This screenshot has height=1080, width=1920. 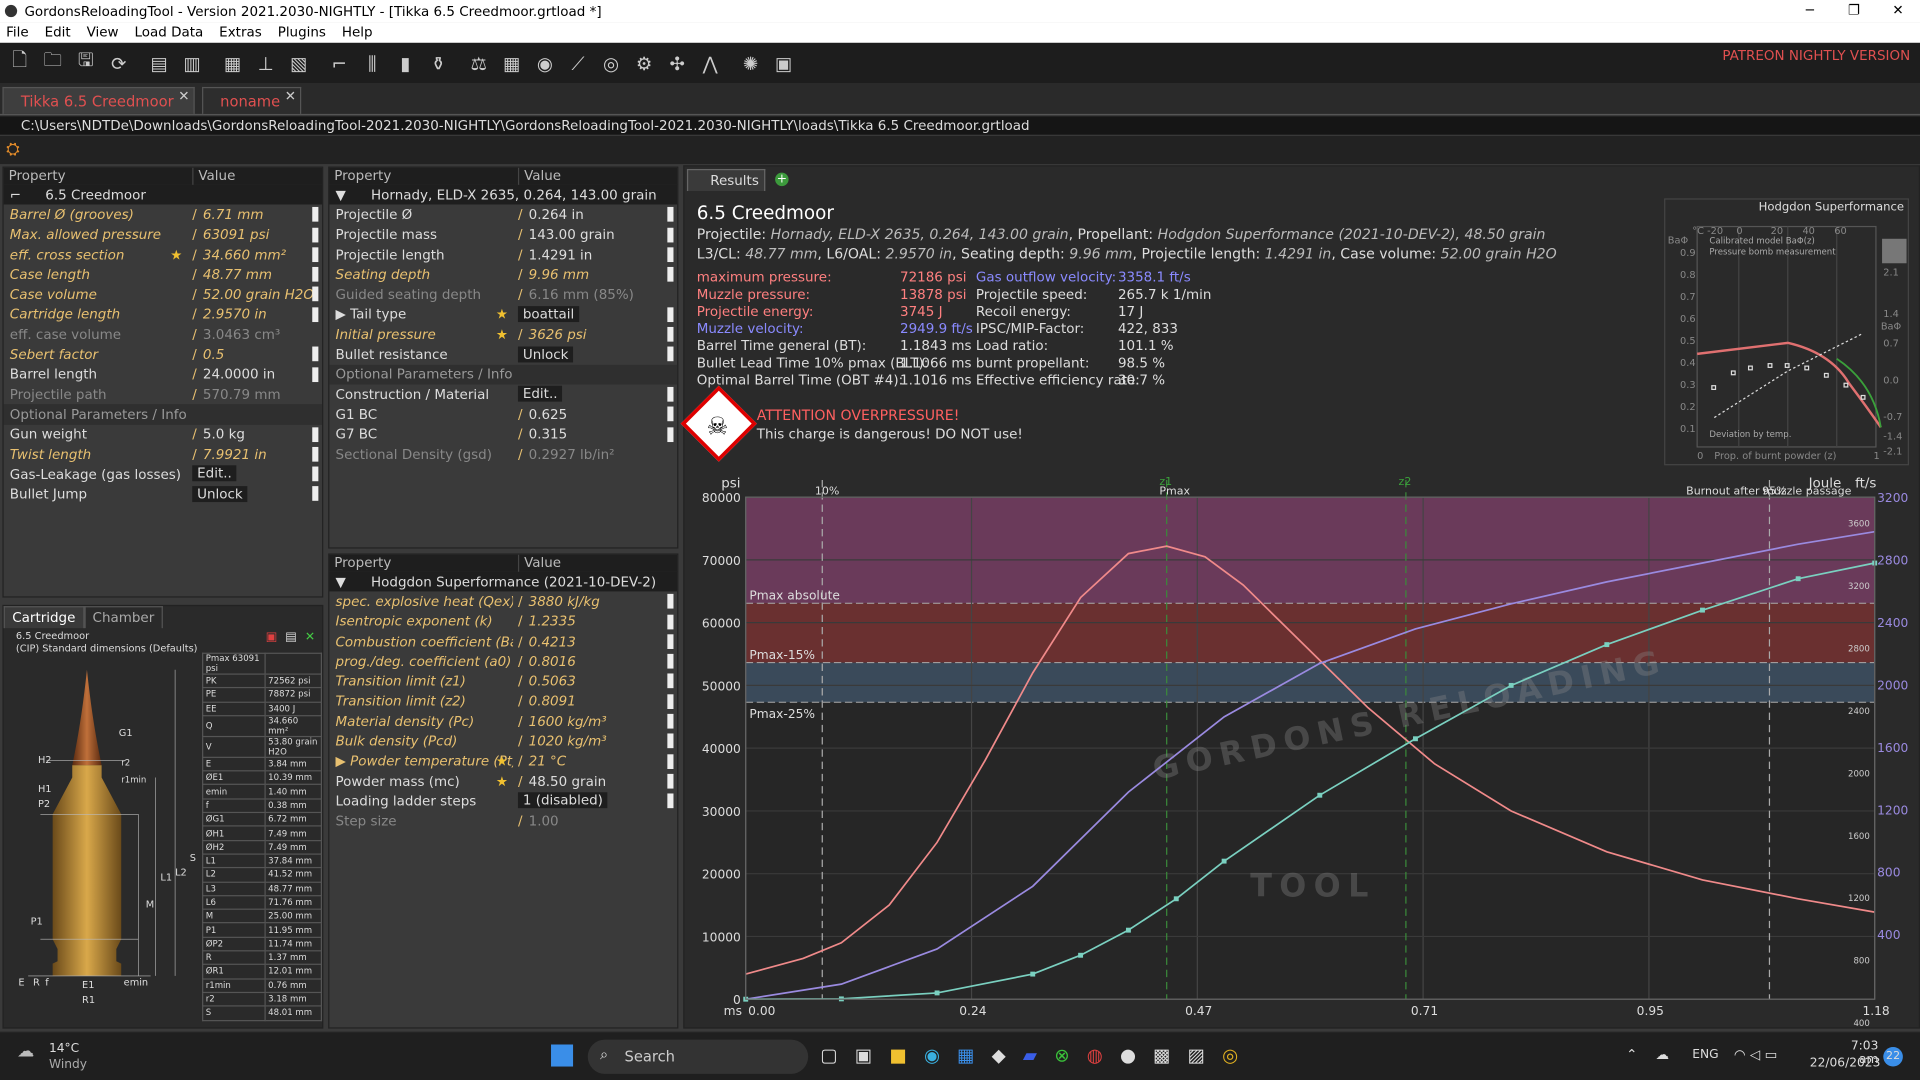 I want to click on property-value-cell: /52.00 grain H2O, so click(x=254, y=295).